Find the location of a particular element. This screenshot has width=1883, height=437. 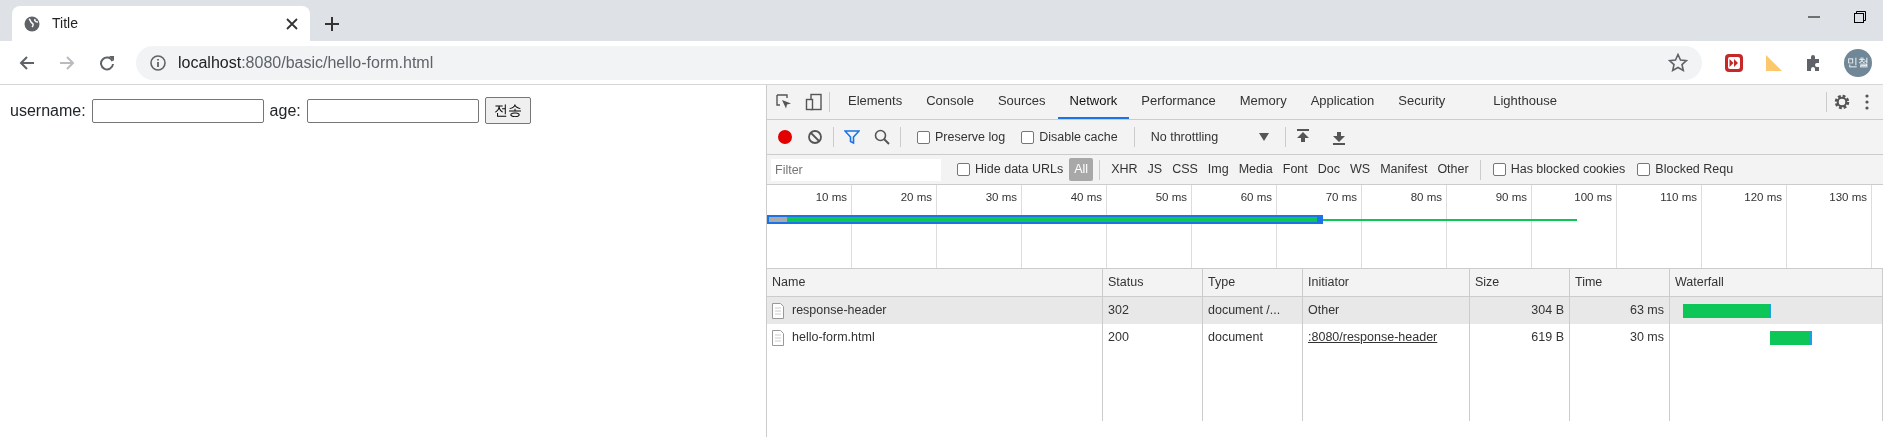

column-header: Size is located at coordinates (1520, 283).